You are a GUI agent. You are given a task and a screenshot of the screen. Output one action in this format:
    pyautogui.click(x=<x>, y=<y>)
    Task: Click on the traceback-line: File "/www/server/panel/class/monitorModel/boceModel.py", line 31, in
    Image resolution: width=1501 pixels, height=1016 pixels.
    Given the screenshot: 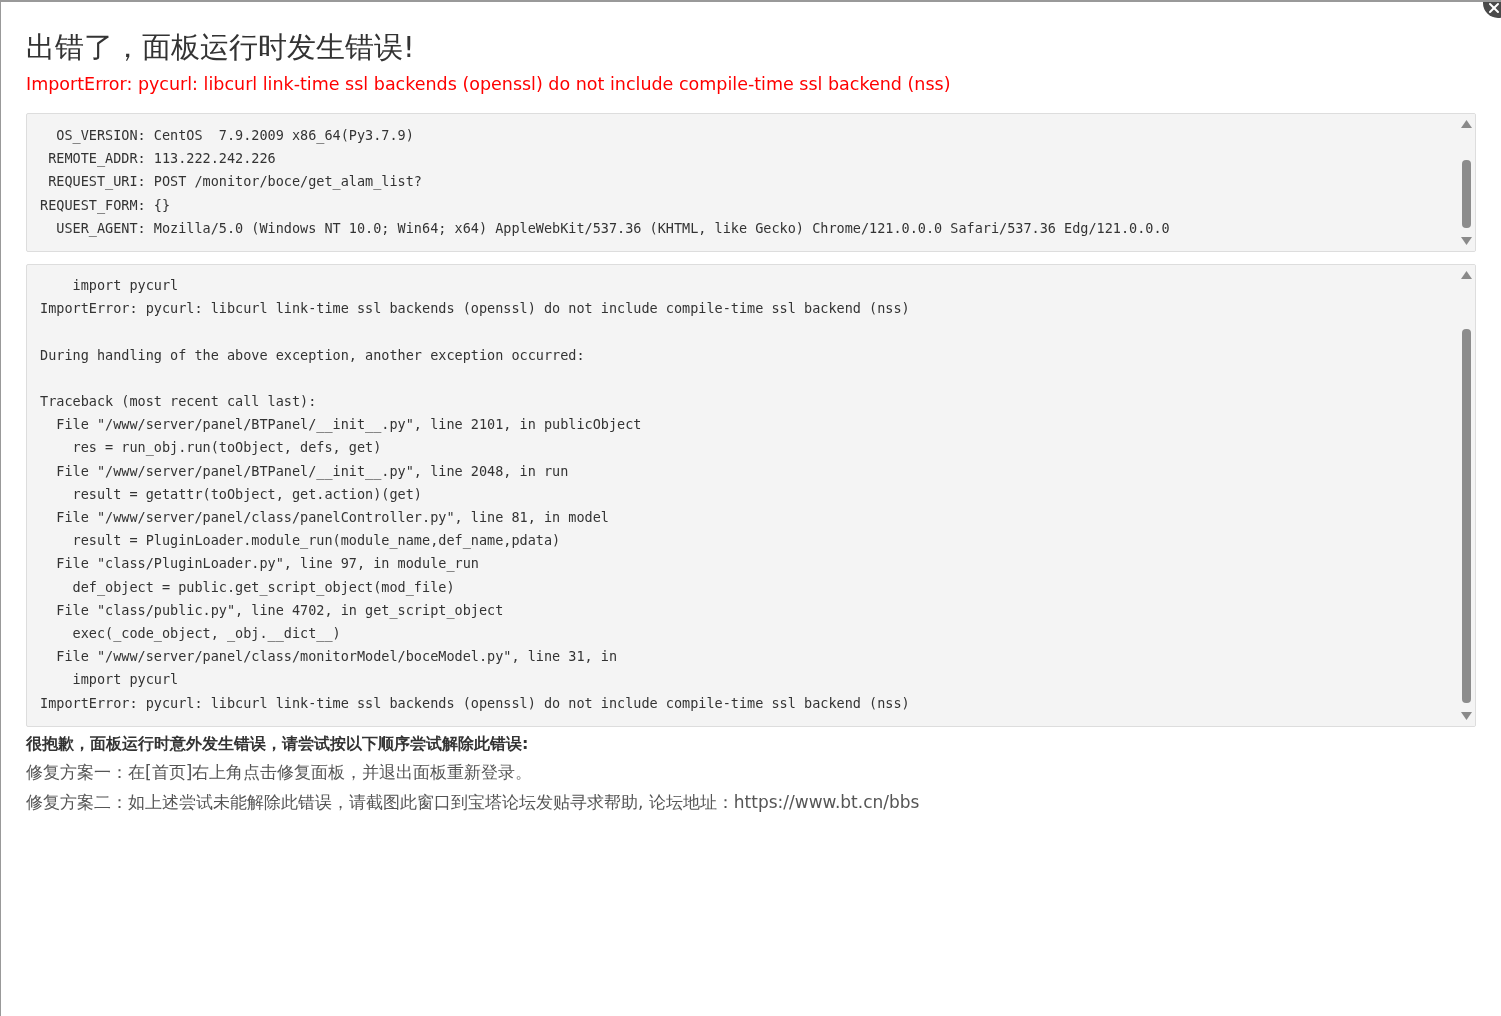 What is the action you would take?
    pyautogui.click(x=336, y=657)
    